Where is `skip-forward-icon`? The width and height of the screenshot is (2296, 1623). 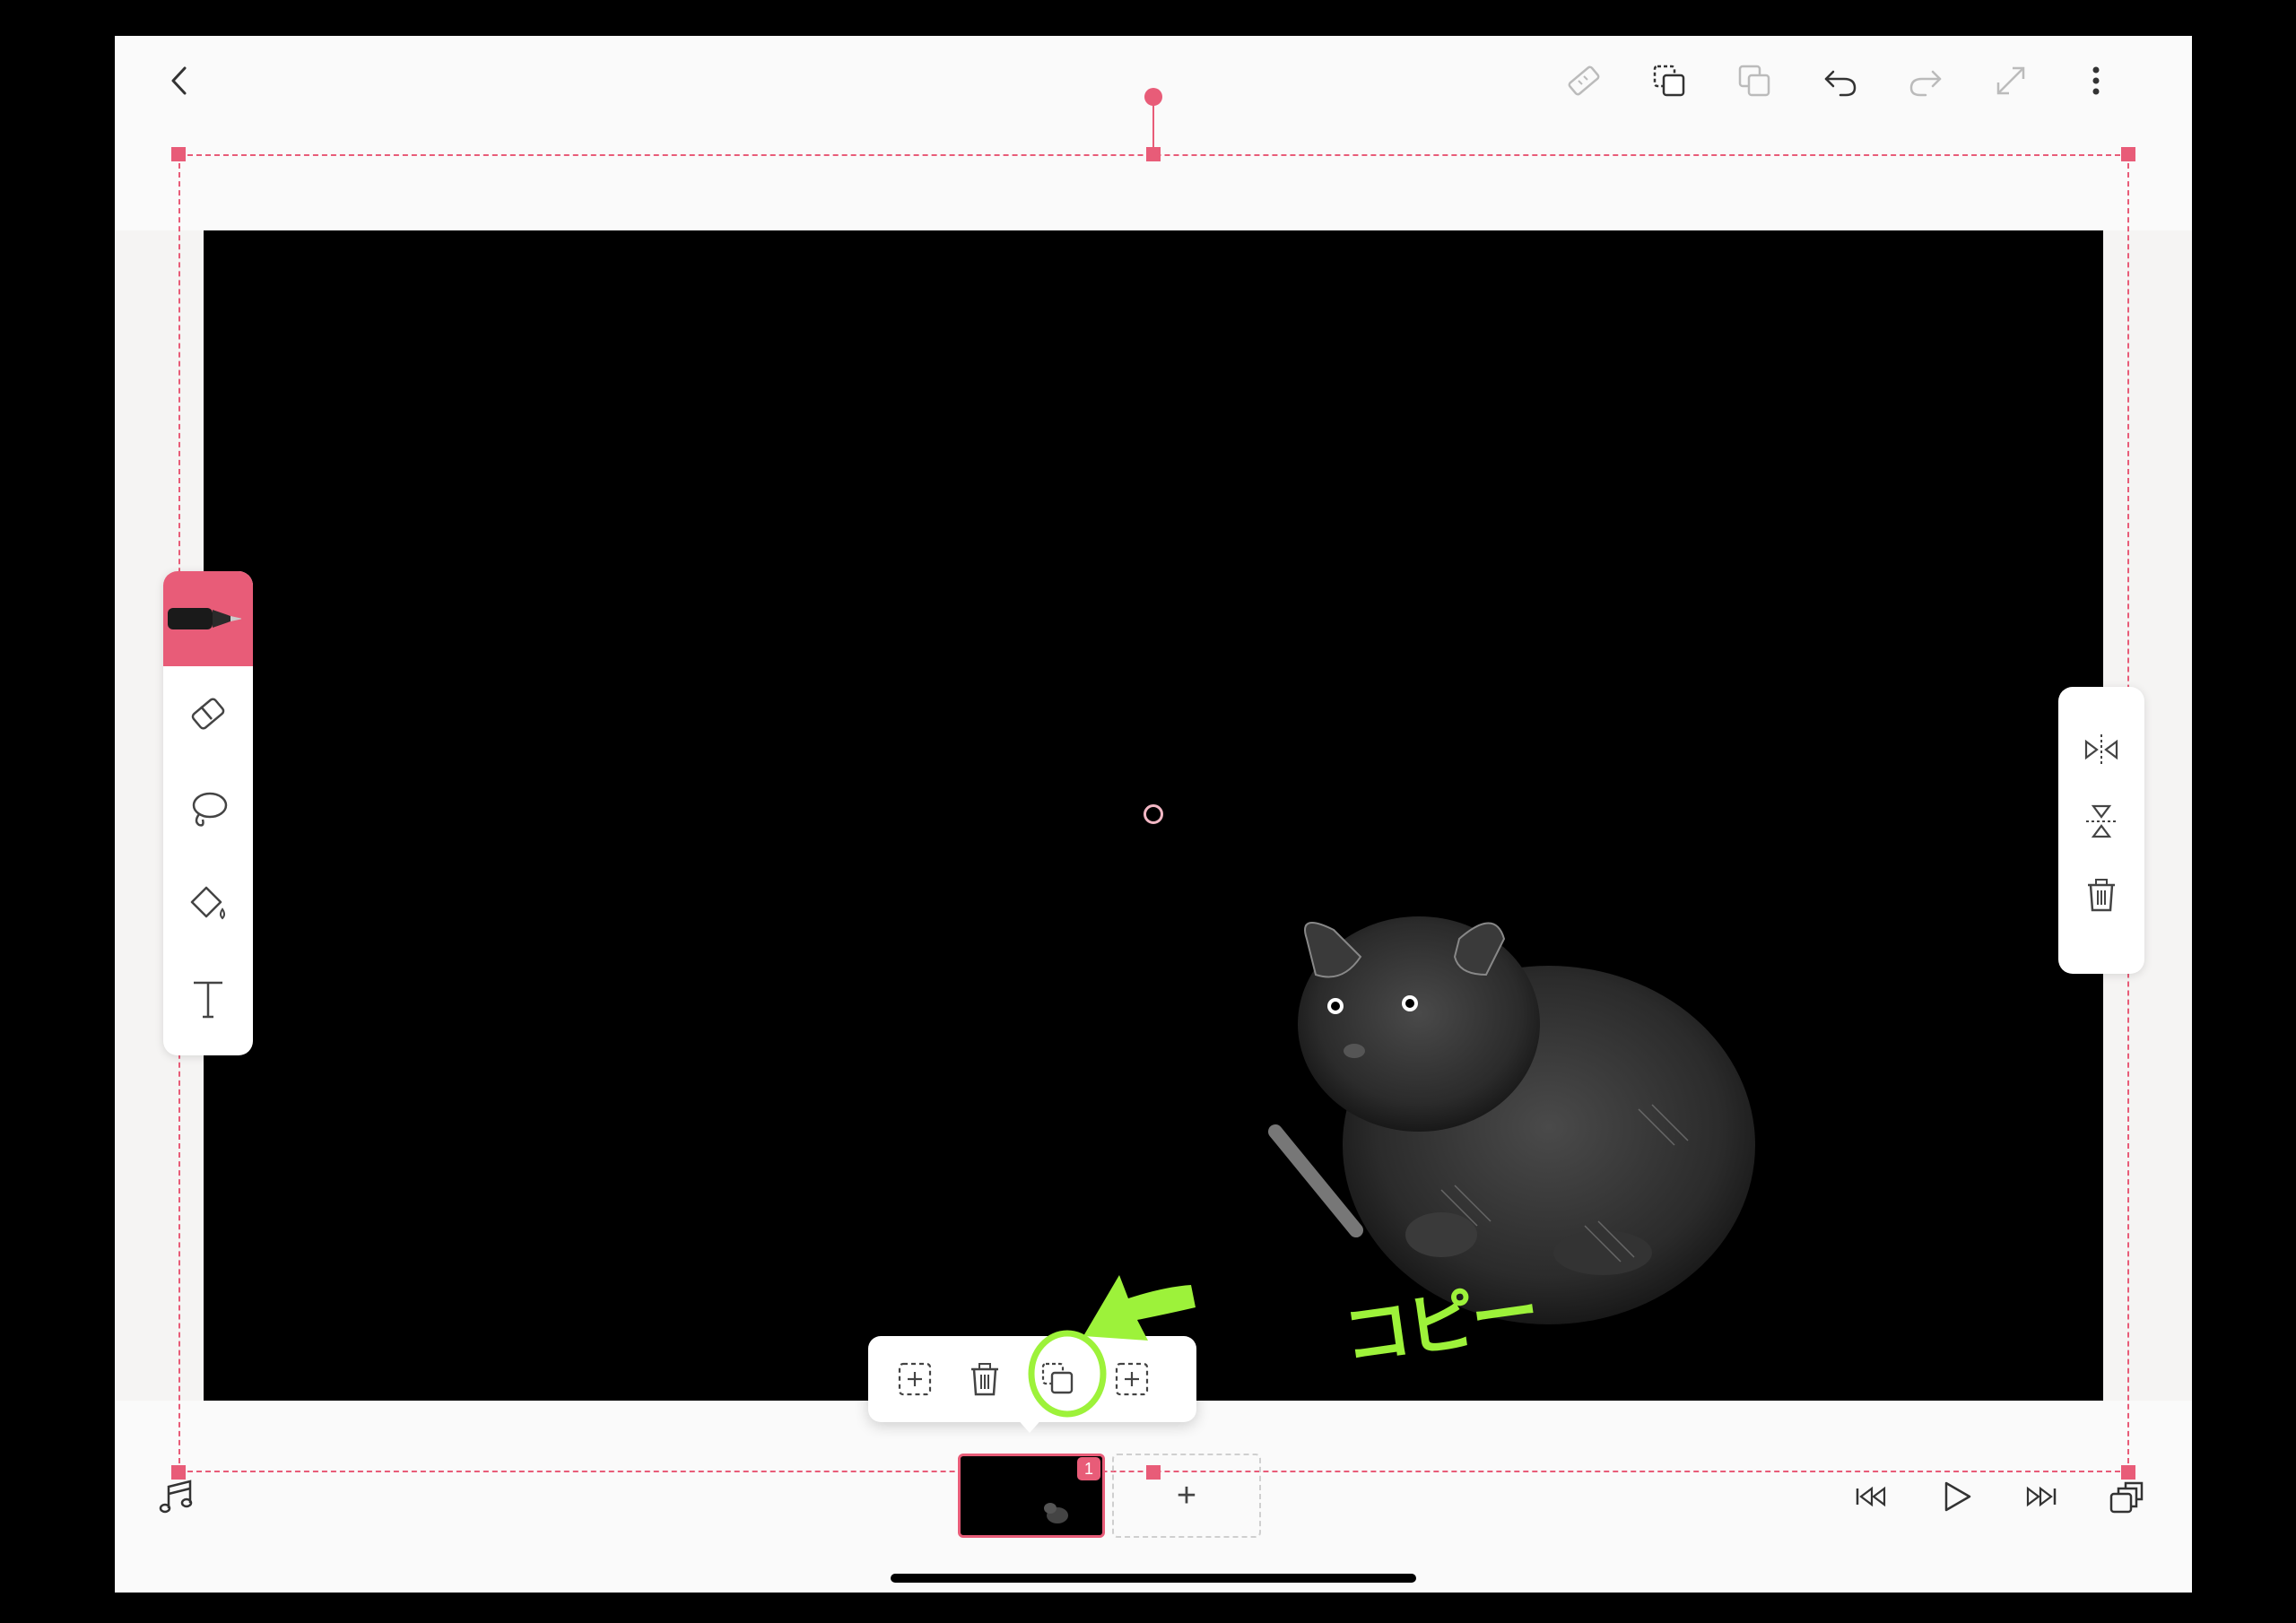
skip-forward-icon is located at coordinates (2041, 1496).